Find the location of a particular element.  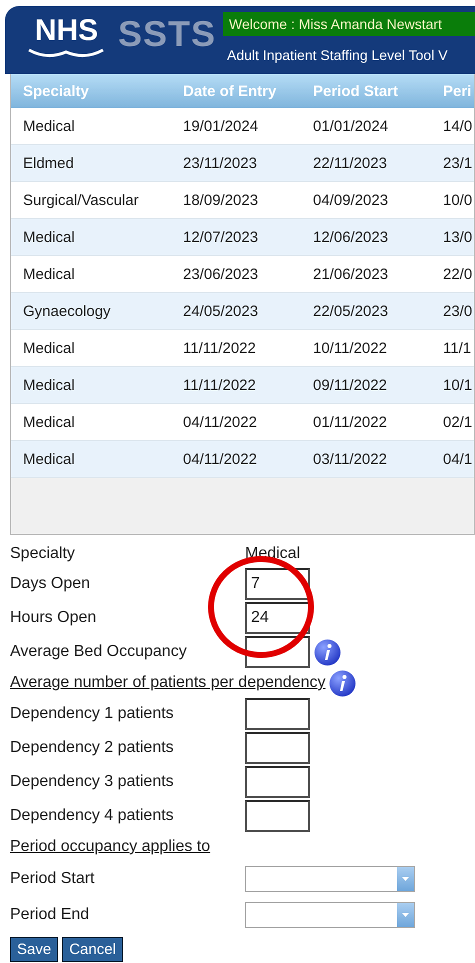

input-field: 24 is located at coordinates (277, 618).